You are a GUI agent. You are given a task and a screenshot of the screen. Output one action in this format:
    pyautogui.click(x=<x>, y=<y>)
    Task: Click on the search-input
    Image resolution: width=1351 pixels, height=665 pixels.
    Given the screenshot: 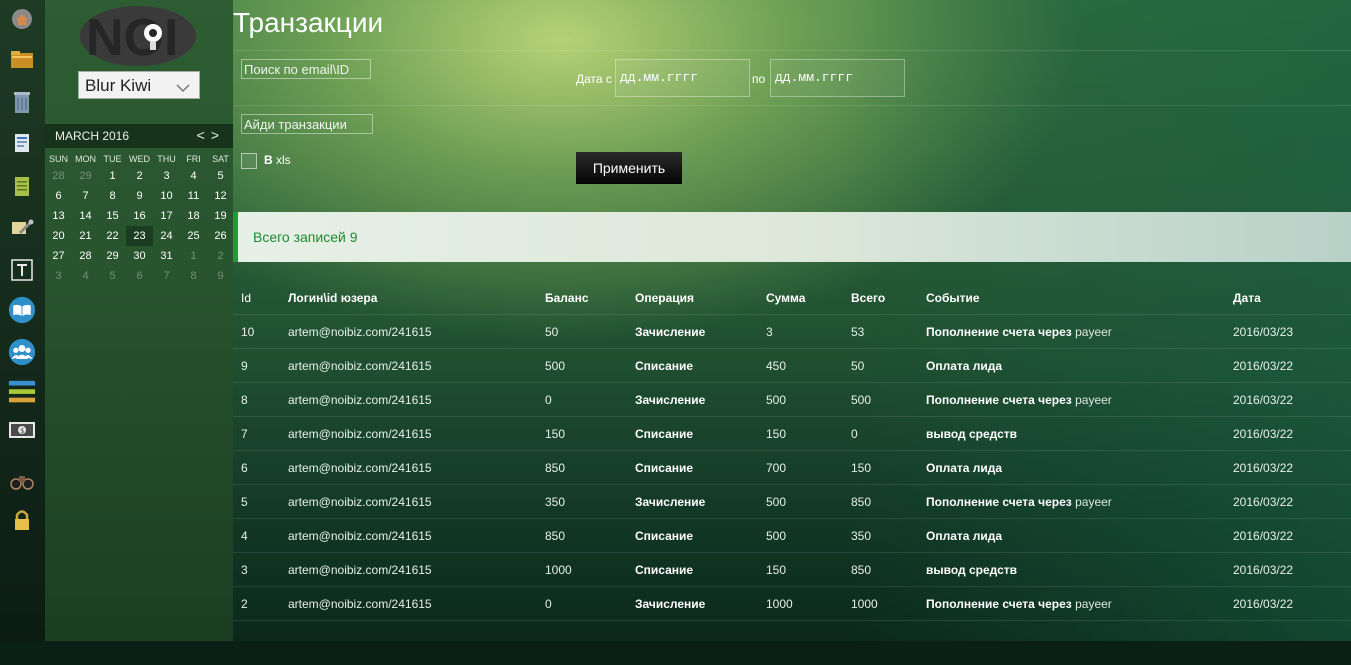 What is the action you would take?
    pyautogui.click(x=306, y=69)
    